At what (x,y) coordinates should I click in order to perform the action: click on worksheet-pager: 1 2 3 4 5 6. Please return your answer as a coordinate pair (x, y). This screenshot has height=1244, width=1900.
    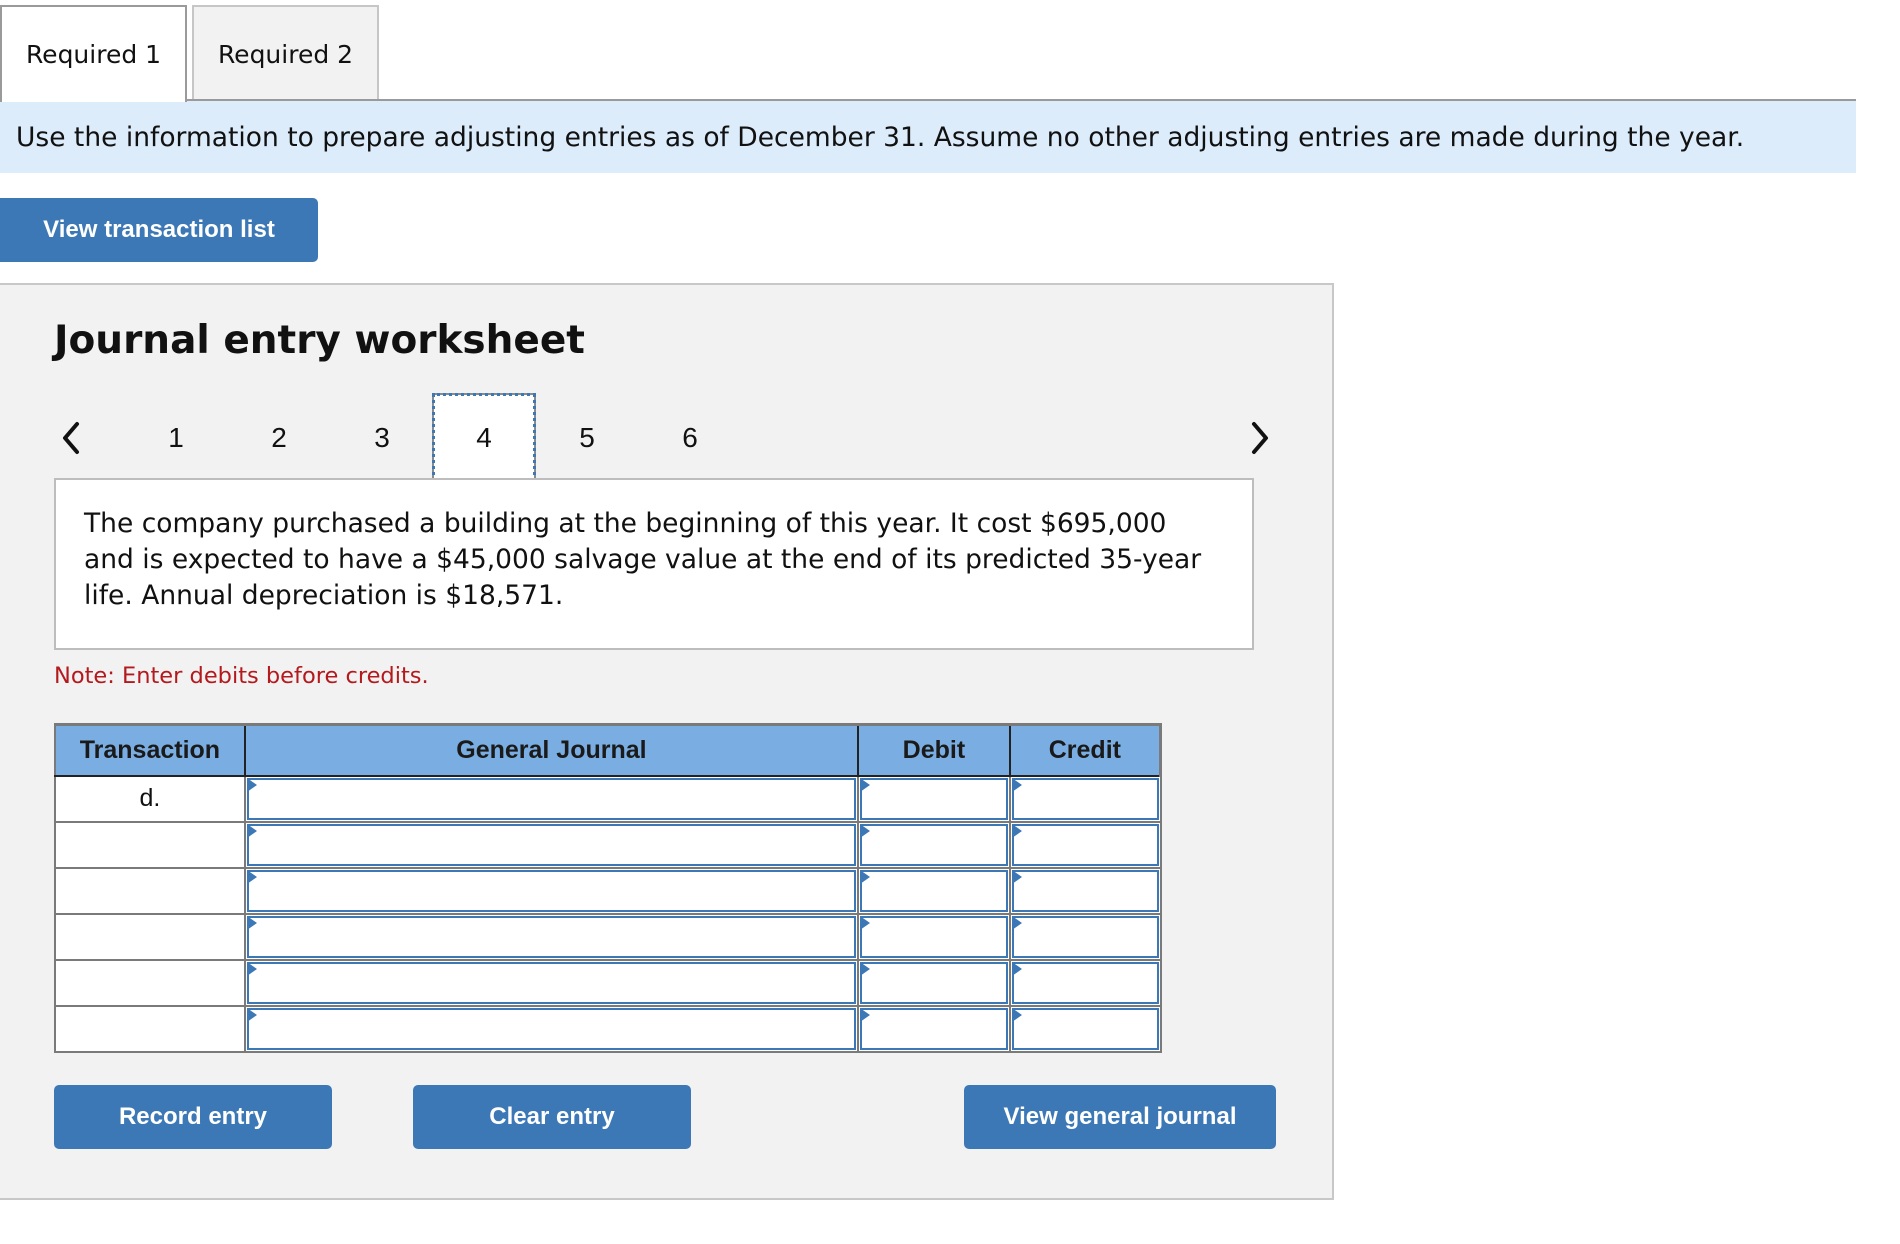
    Looking at the image, I should click on (667, 438).